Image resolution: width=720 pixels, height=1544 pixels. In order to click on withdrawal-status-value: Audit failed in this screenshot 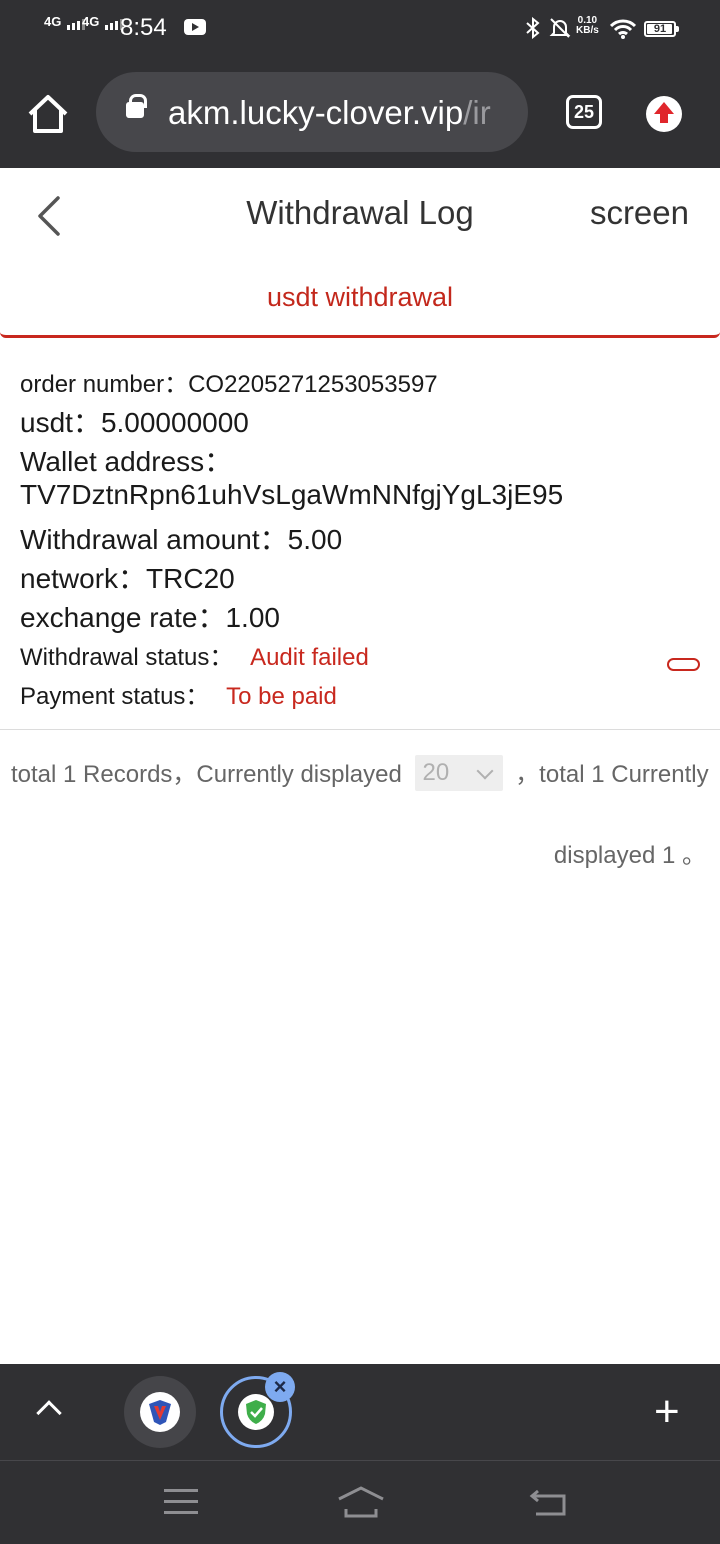, I will do `click(309, 657)`.